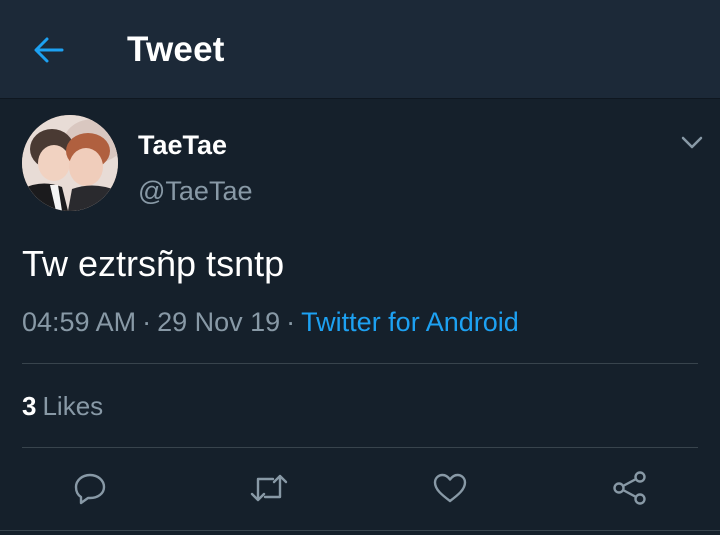  I want to click on back-button, so click(48, 50).